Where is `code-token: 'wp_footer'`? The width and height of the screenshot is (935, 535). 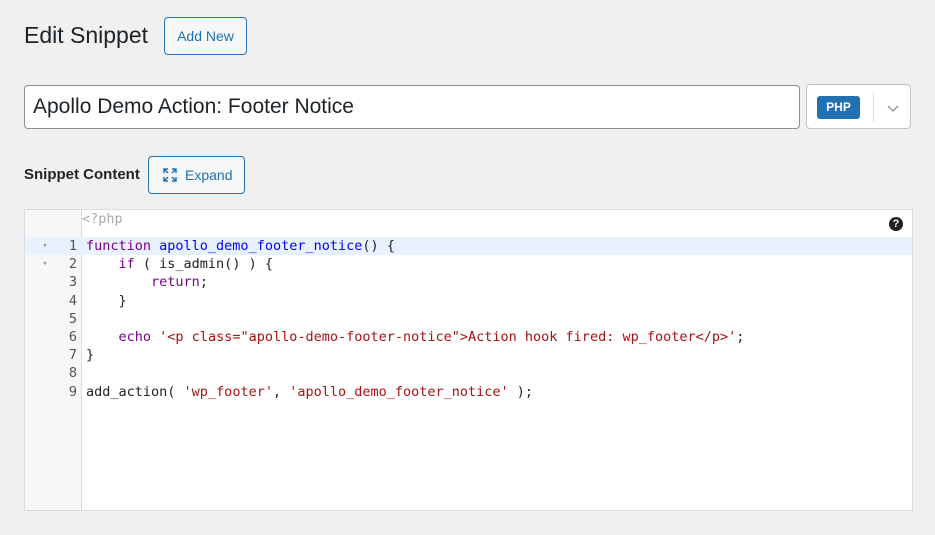 code-token: 'wp_footer' is located at coordinates (228, 391).